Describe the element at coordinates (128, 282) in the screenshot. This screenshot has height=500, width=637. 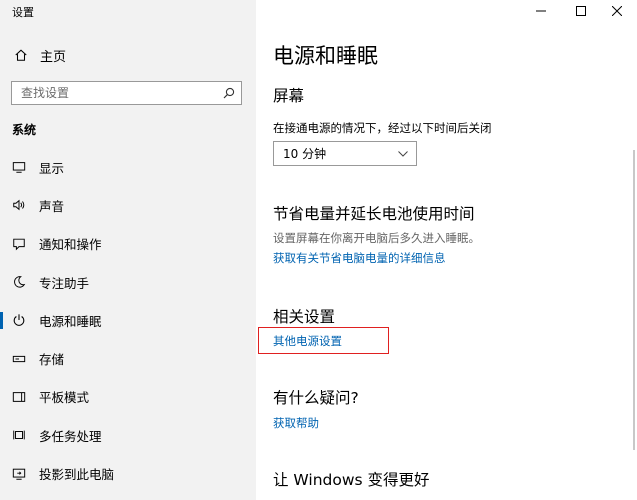
I see `sidebar-item-focus-assist: 专注助手` at that location.